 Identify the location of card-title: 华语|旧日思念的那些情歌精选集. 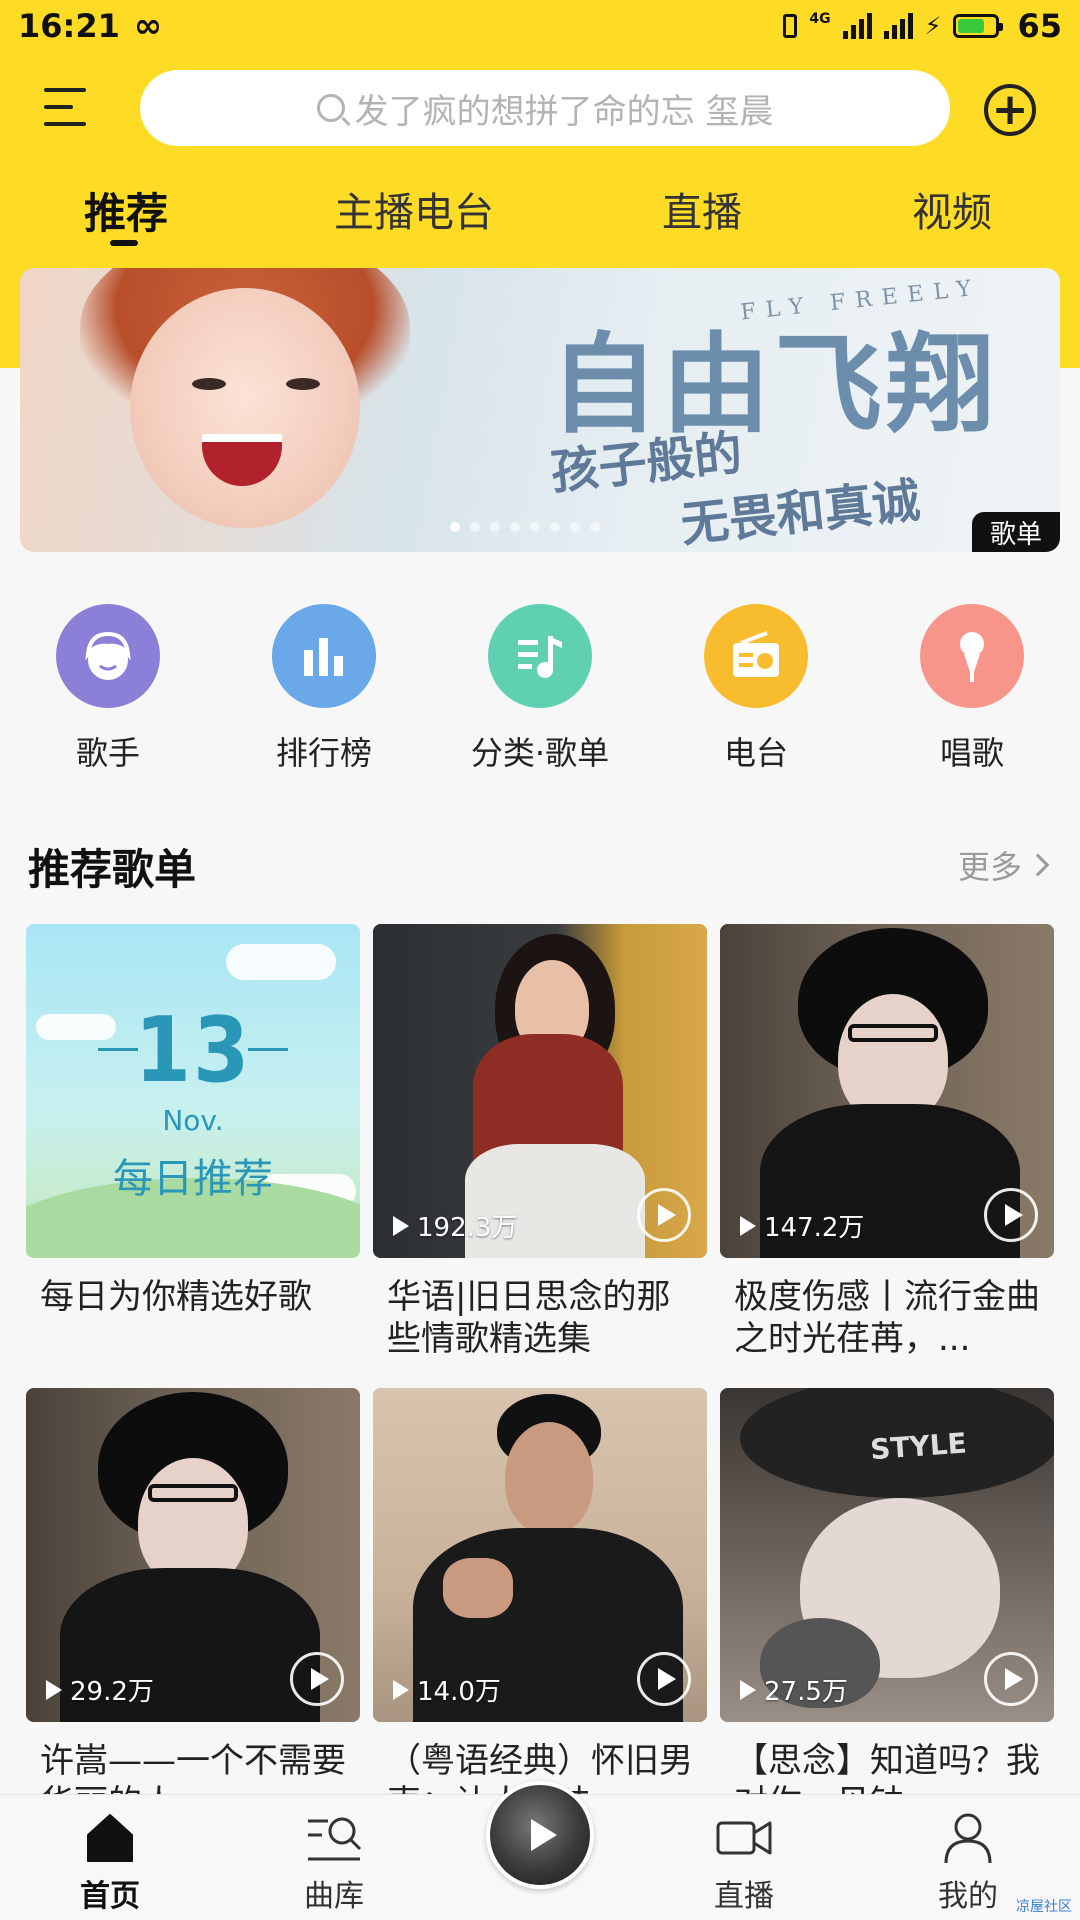
(529, 1318).